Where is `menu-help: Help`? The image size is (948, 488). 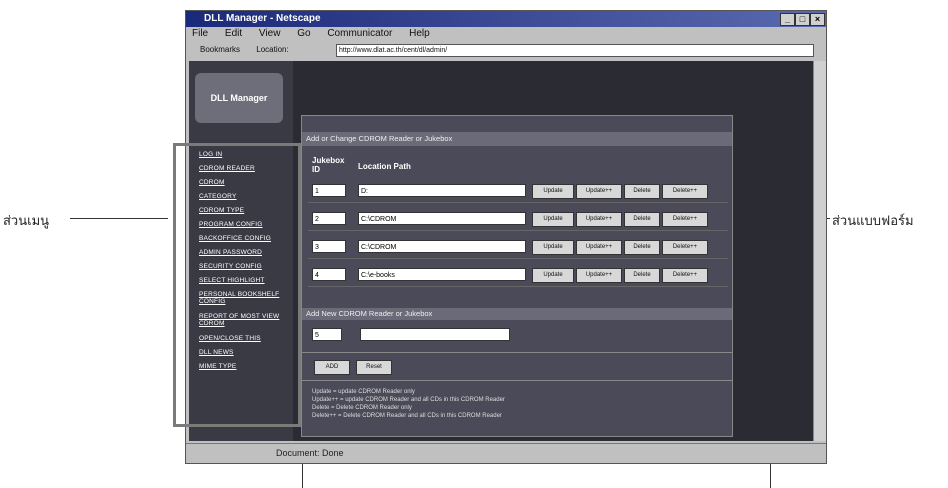
menu-help: Help is located at coordinates (419, 33).